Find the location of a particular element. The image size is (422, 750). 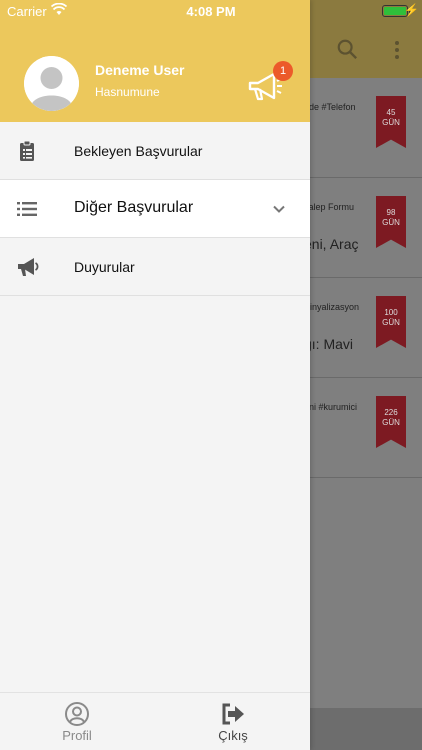

megaphone-icon is located at coordinates (28, 267).